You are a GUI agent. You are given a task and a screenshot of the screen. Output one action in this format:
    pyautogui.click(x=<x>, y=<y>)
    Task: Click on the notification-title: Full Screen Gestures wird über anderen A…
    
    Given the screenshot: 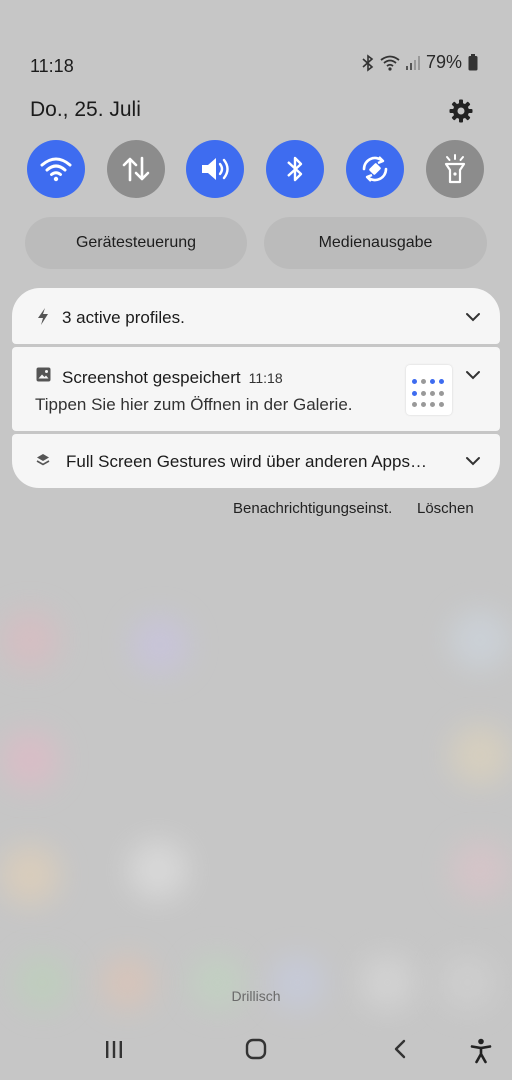 What is the action you would take?
    pyautogui.click(x=246, y=461)
    